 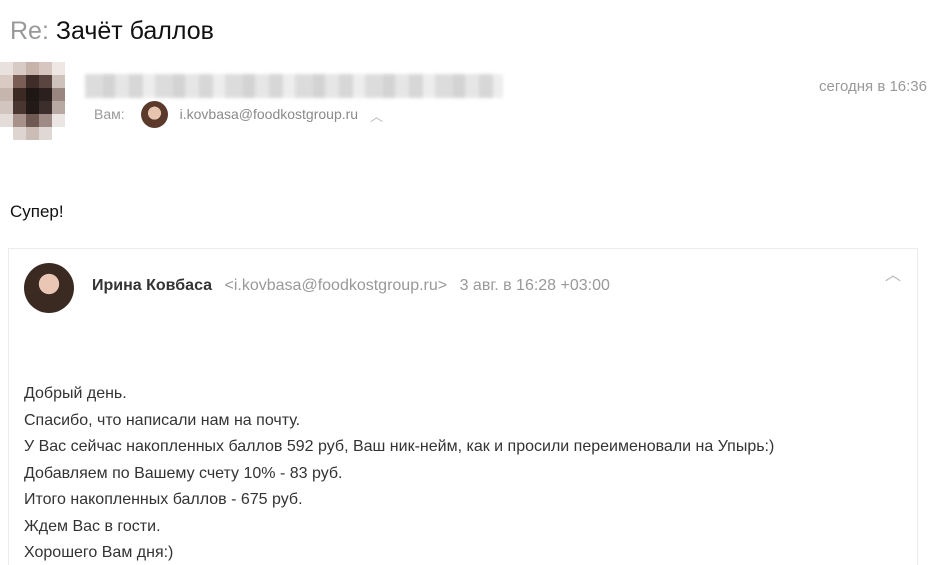 What do you see at coordinates (33, 101) in the screenshot?
I see `sender-avatar` at bounding box center [33, 101].